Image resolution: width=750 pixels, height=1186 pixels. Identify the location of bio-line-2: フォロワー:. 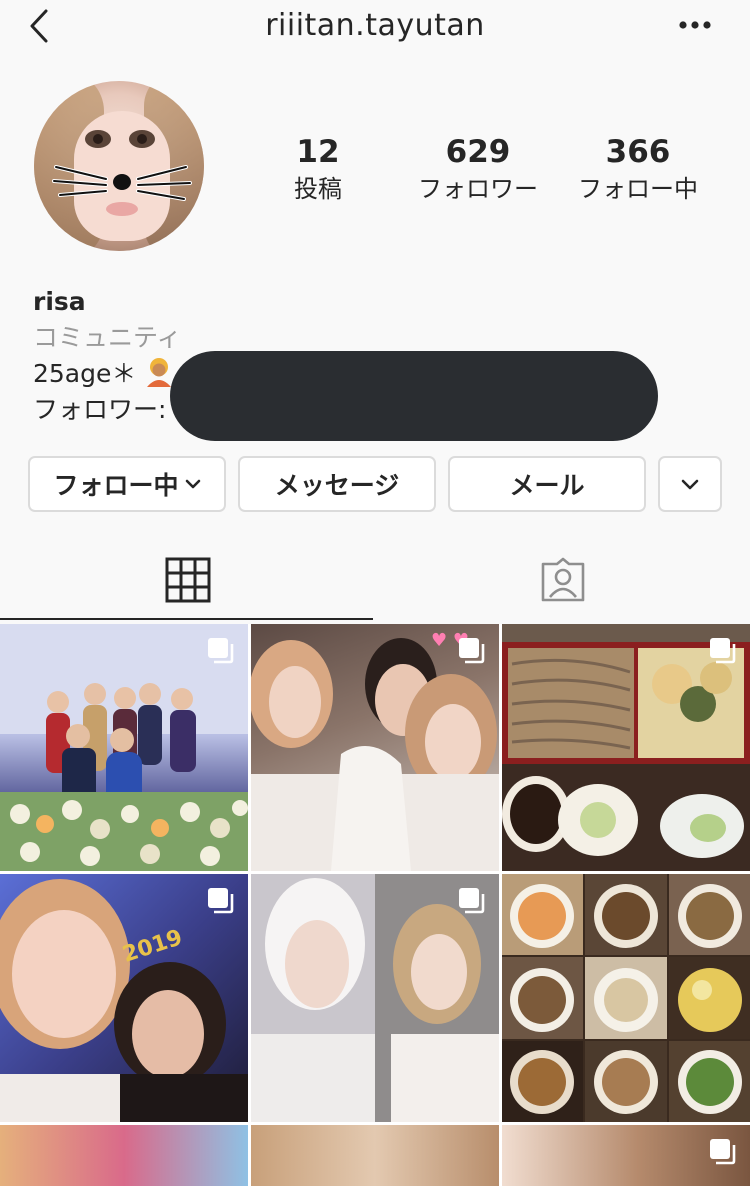
(107, 410).